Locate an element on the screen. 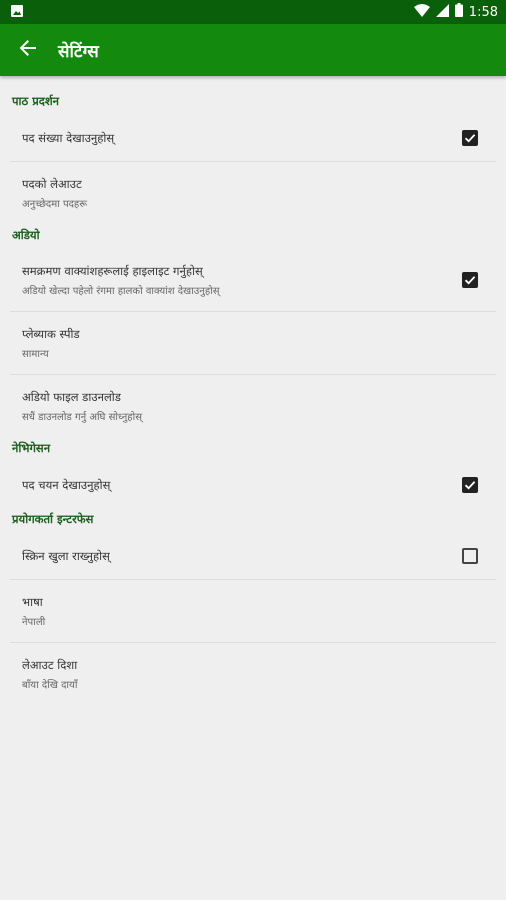 The width and height of the screenshot is (506, 900). section-header-display: पाठ प्रदर्शन is located at coordinates (36, 101).